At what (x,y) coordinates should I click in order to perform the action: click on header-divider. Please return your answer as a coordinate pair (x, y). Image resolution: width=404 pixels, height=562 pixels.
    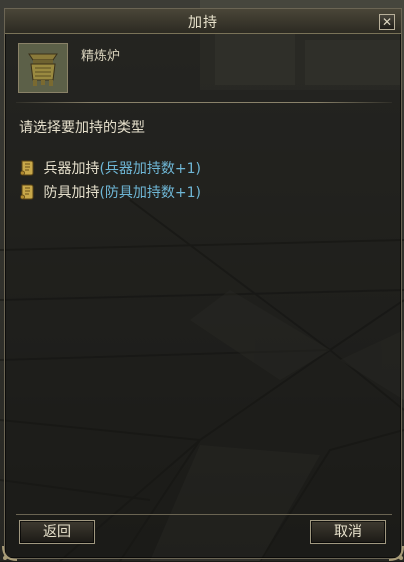
    Looking at the image, I should click on (204, 102).